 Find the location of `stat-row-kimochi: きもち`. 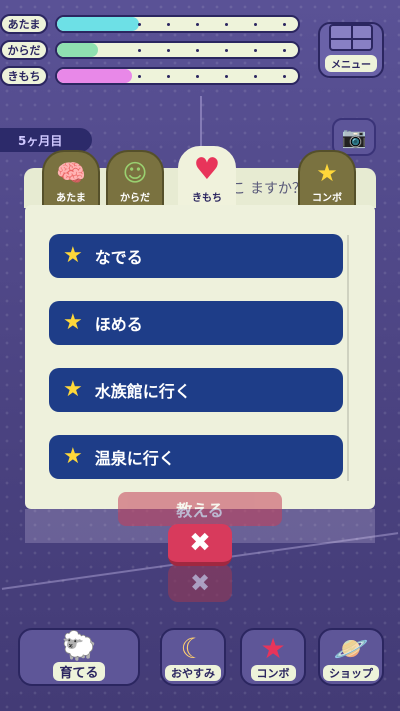

stat-row-kimochi: きもち is located at coordinates (150, 76).